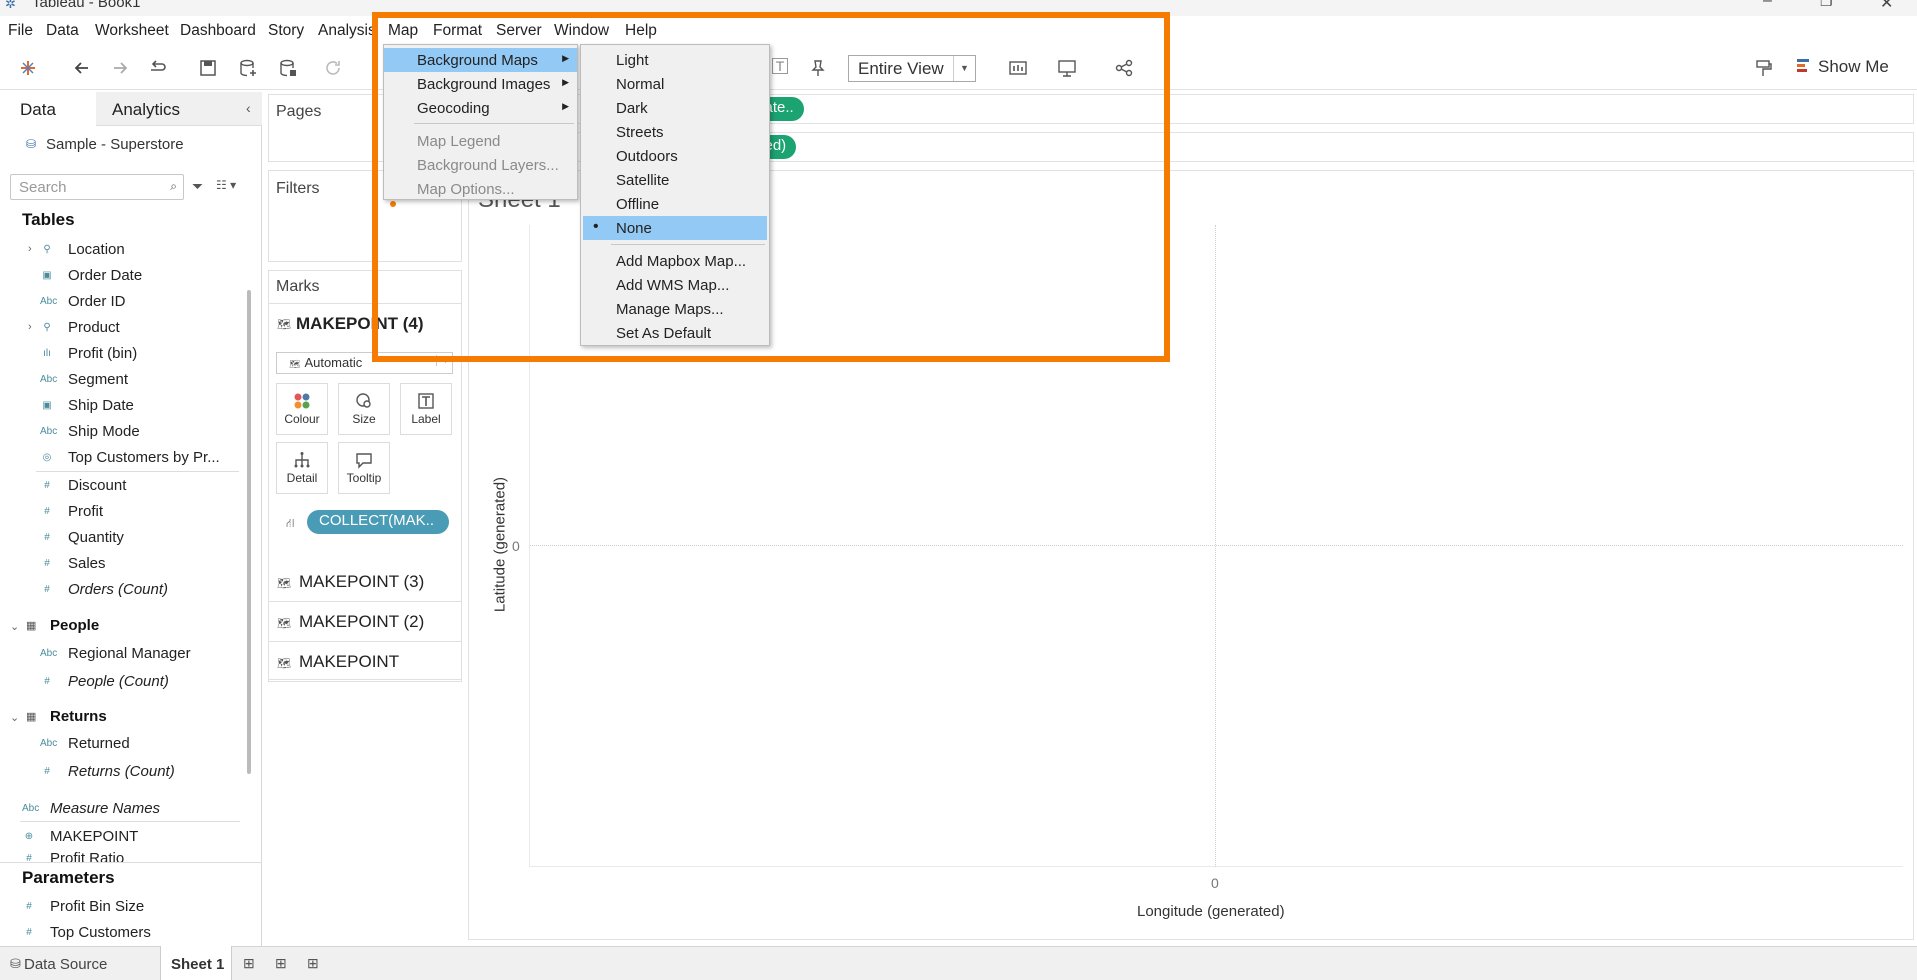  I want to click on field-order-id: Abc Order ID, so click(83, 301).